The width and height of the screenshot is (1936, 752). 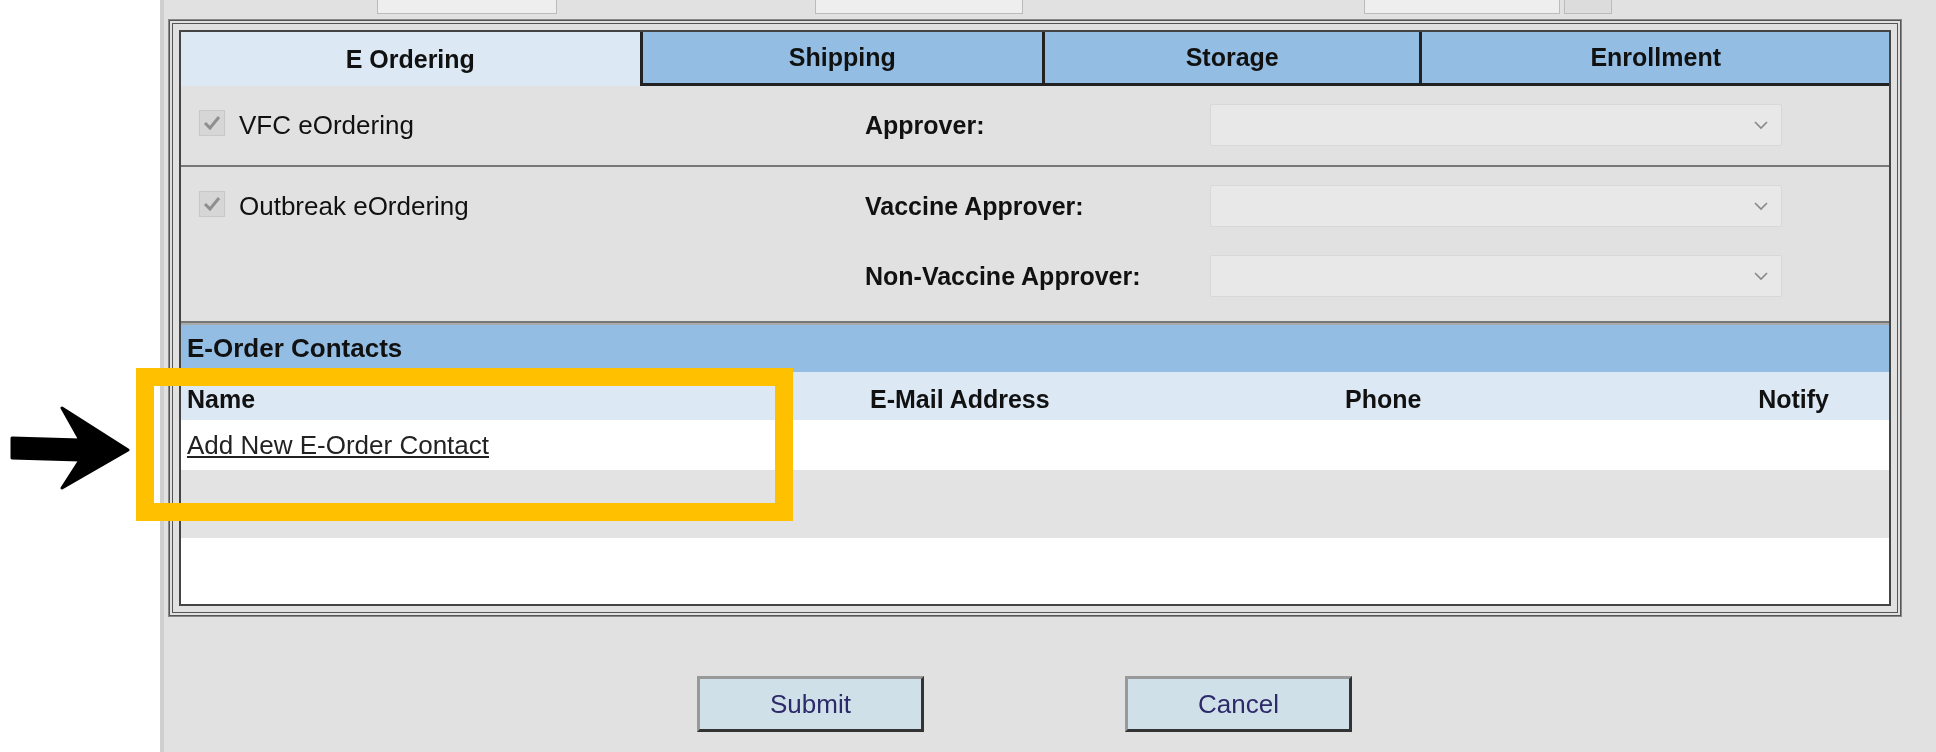 What do you see at coordinates (1238, 704) in the screenshot?
I see `form-button: Cancel` at bounding box center [1238, 704].